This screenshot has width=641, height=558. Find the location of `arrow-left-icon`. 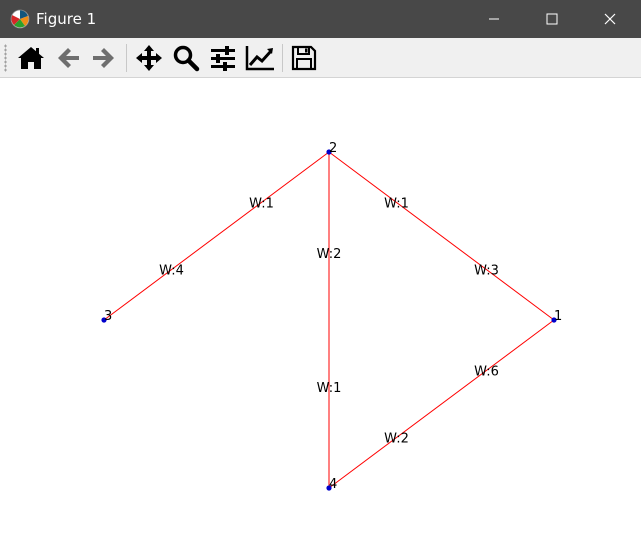

arrow-left-icon is located at coordinates (68, 58).